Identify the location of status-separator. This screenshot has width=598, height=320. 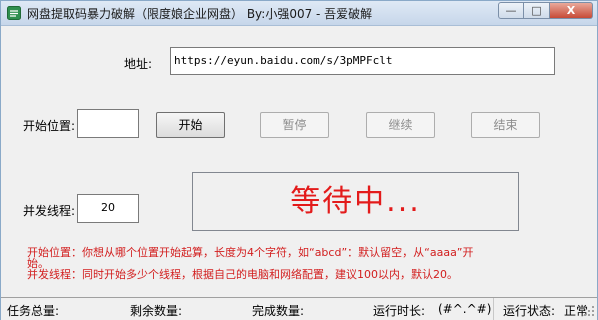
(493, 309).